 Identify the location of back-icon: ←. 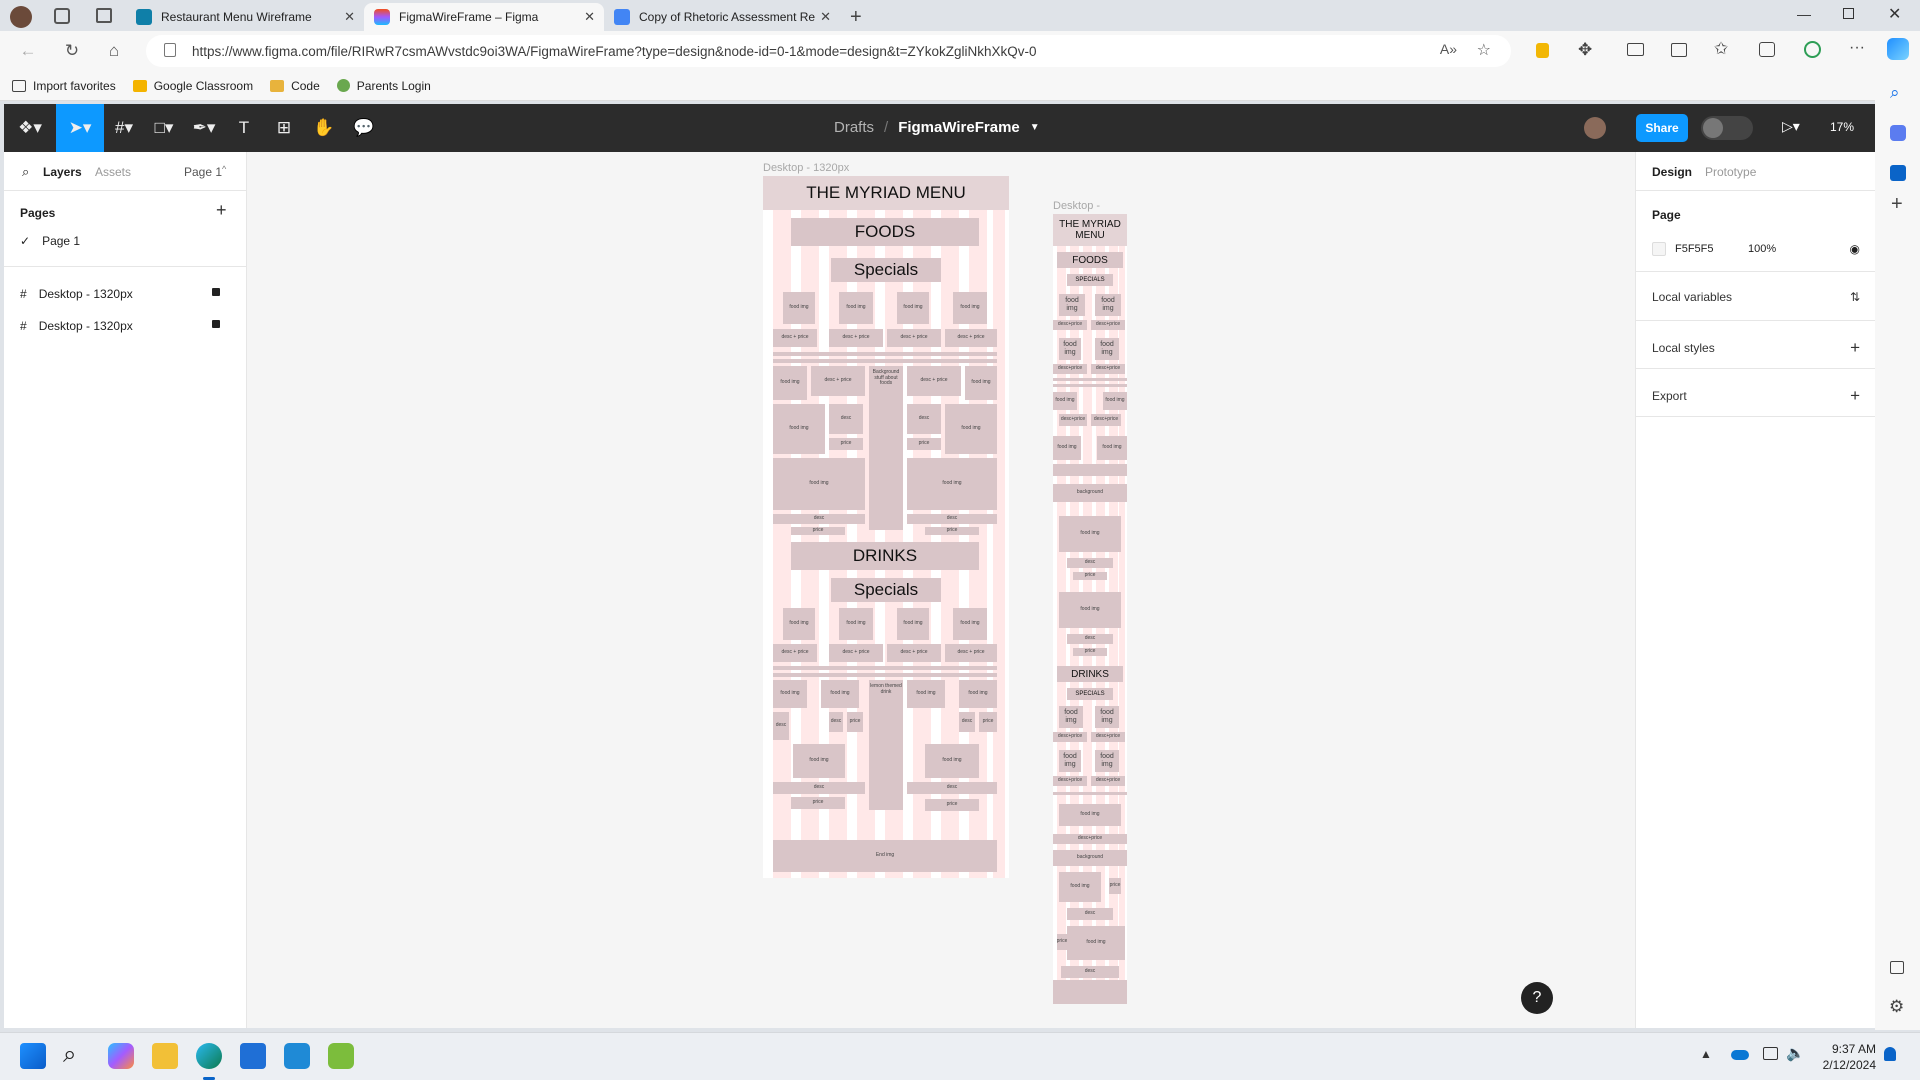
(28, 51).